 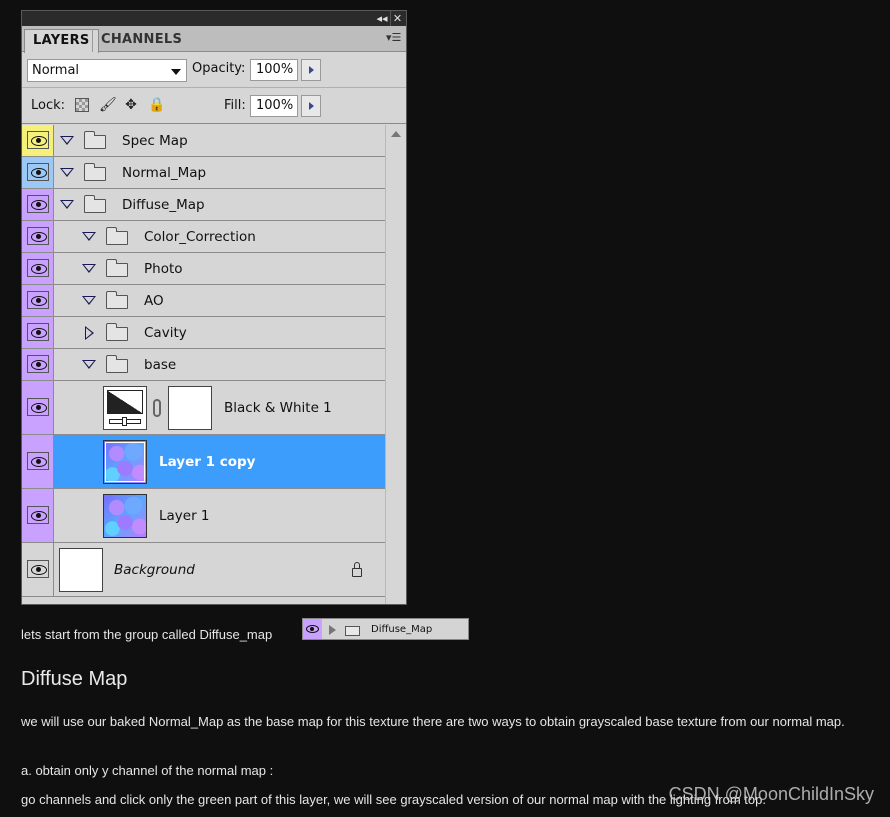 What do you see at coordinates (154, 570) in the screenshot?
I see `layer-name: Background` at bounding box center [154, 570].